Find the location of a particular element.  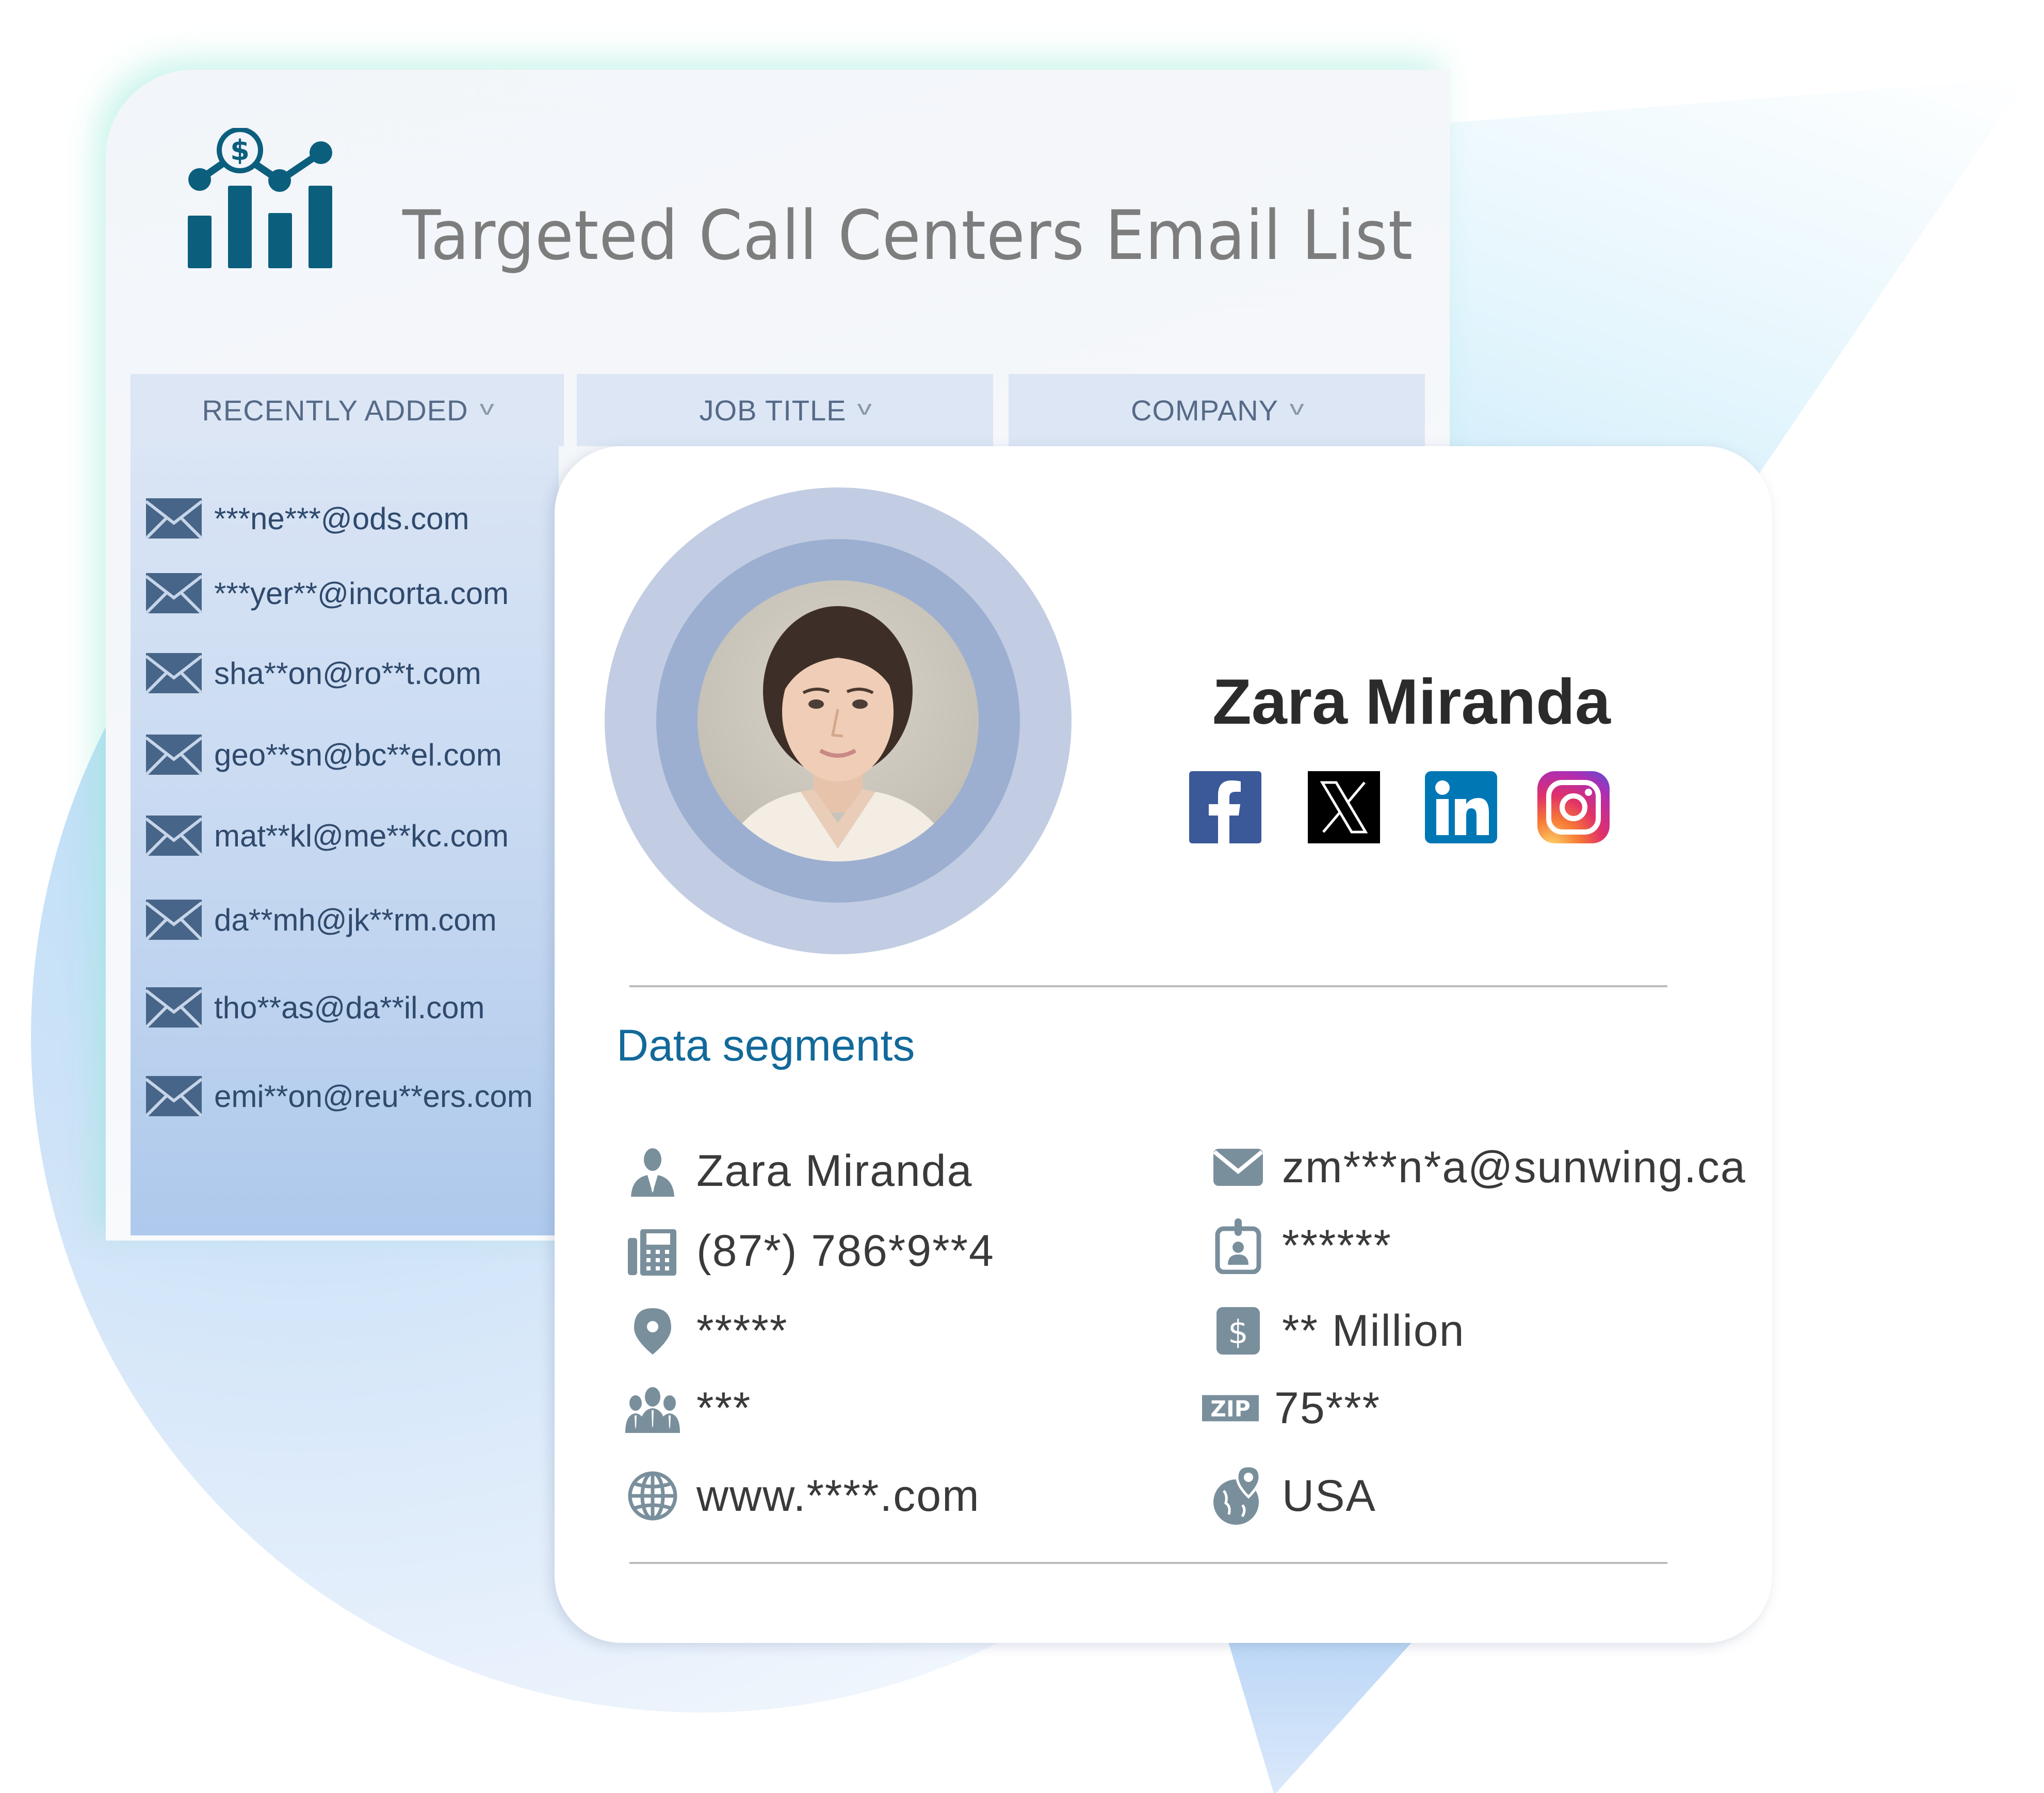

office-phone-icon is located at coordinates (652, 1250).